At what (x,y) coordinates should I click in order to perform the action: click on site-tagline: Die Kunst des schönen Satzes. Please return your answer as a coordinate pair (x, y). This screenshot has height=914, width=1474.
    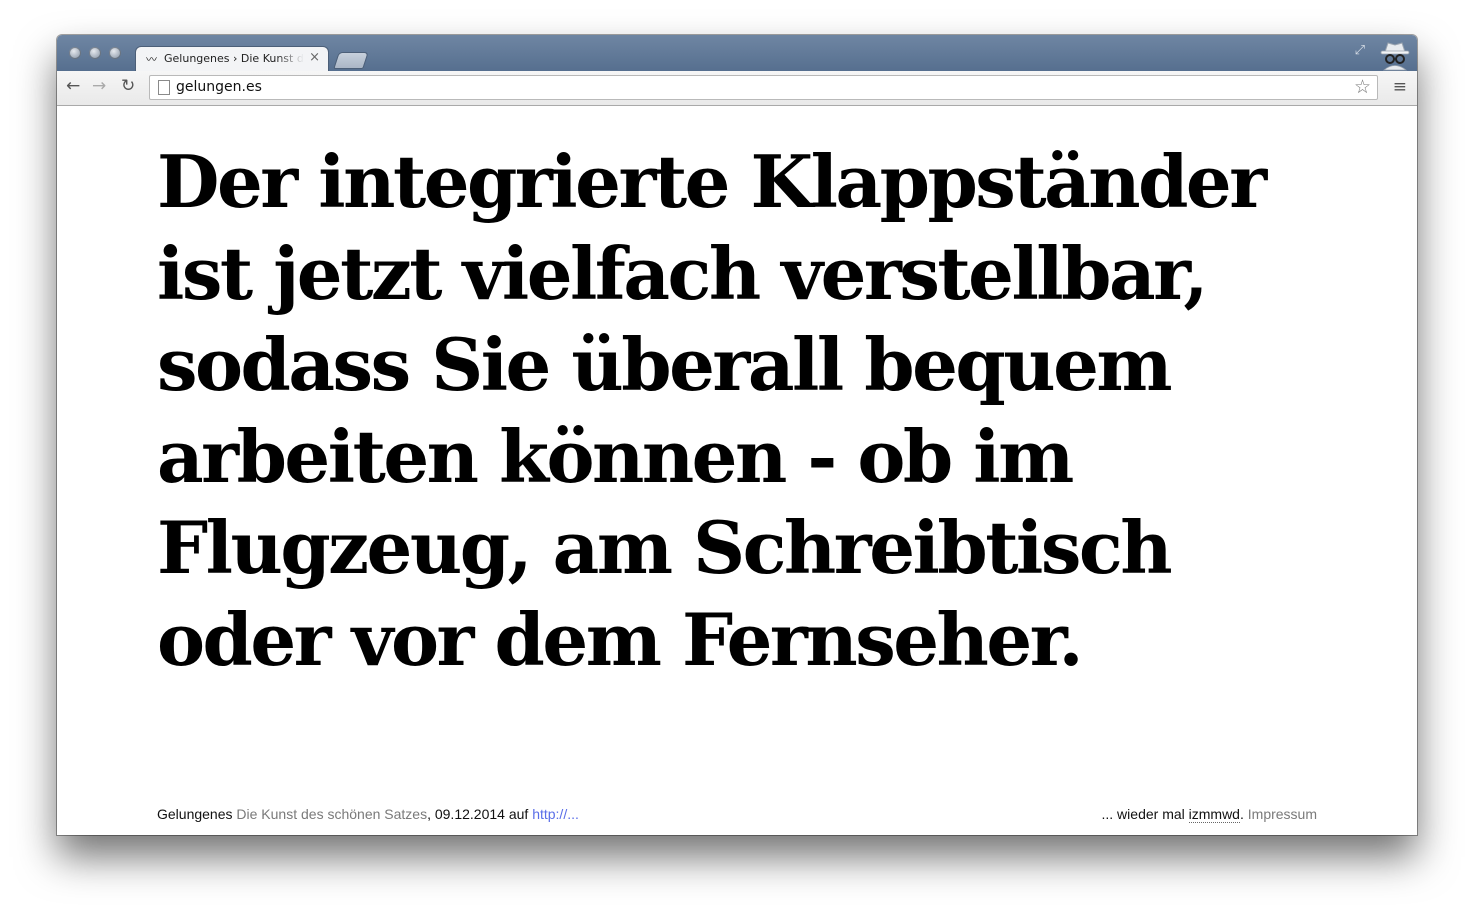
    Looking at the image, I should click on (332, 814).